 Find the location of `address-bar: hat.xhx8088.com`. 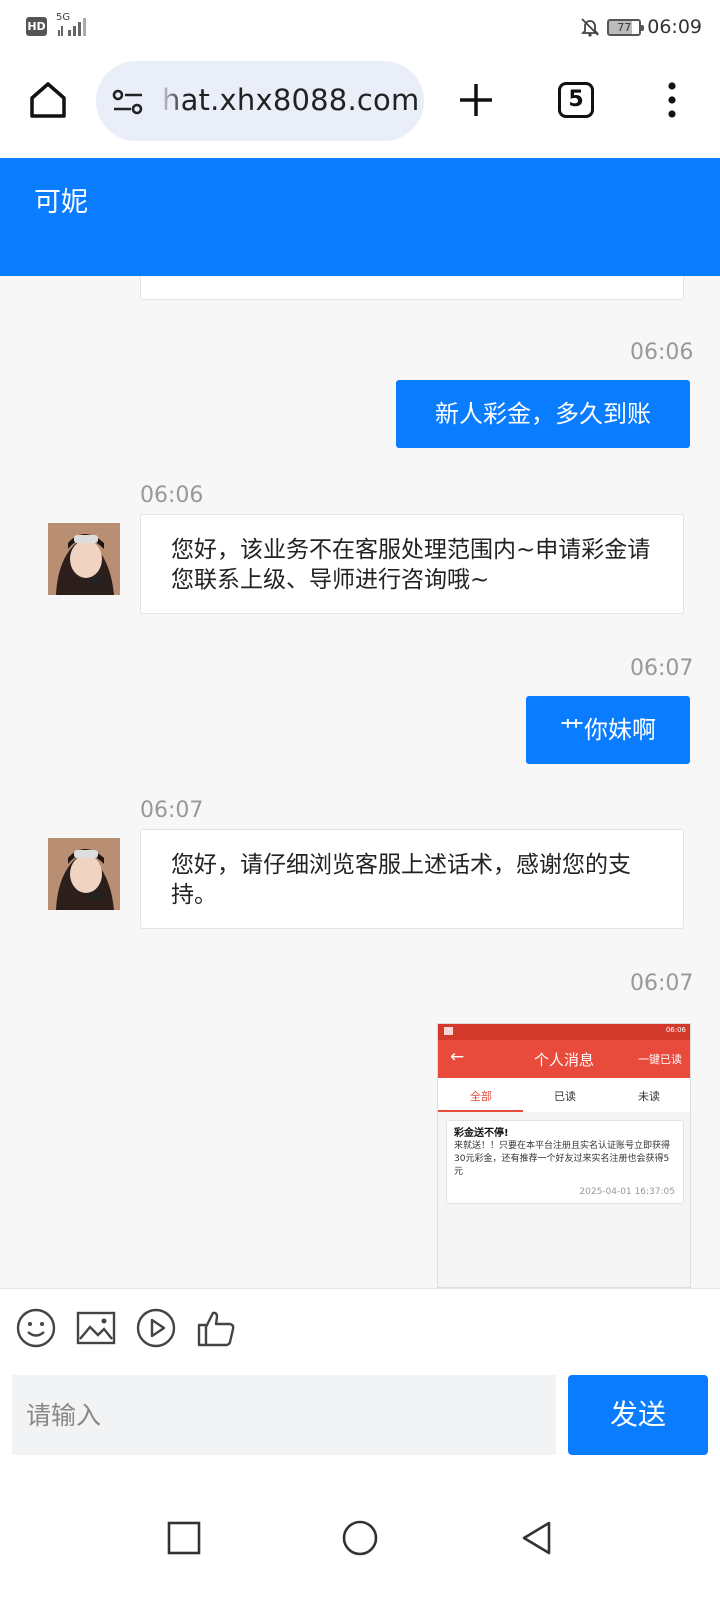

address-bar: hat.xhx8088.com is located at coordinates (260, 101).